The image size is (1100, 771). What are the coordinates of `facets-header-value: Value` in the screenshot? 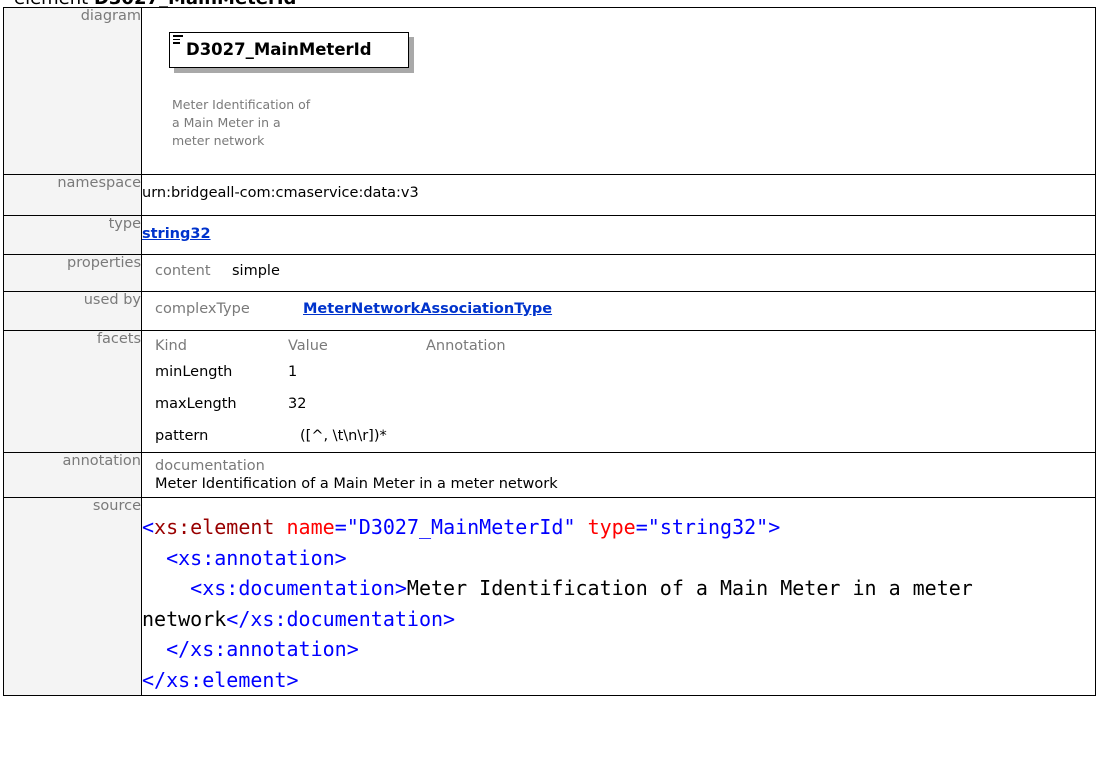 It's located at (308, 346).